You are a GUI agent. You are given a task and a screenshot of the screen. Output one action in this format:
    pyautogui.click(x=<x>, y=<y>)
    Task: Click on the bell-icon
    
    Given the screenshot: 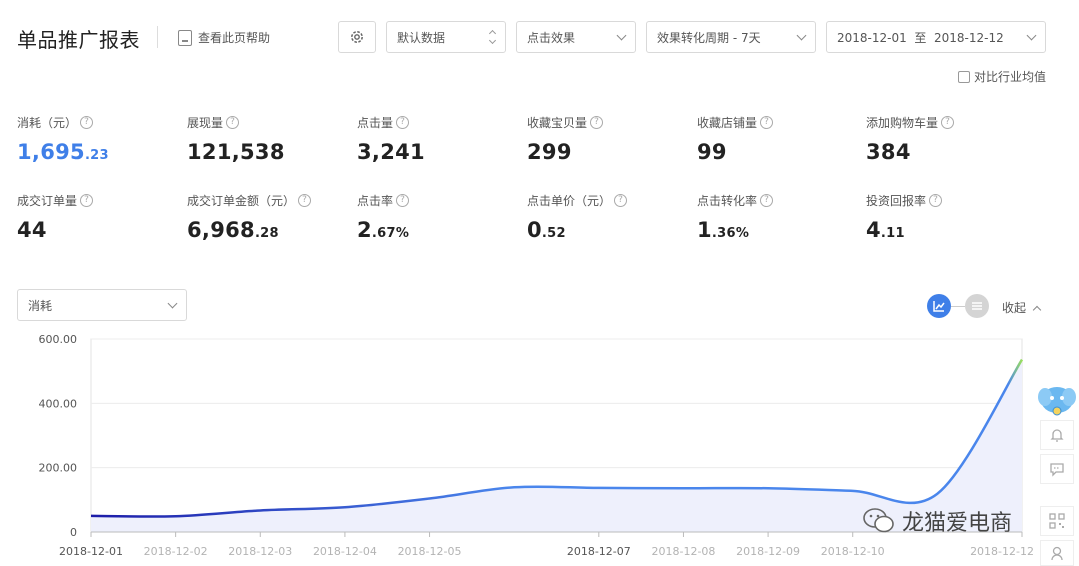 What is the action you would take?
    pyautogui.click(x=1057, y=435)
    